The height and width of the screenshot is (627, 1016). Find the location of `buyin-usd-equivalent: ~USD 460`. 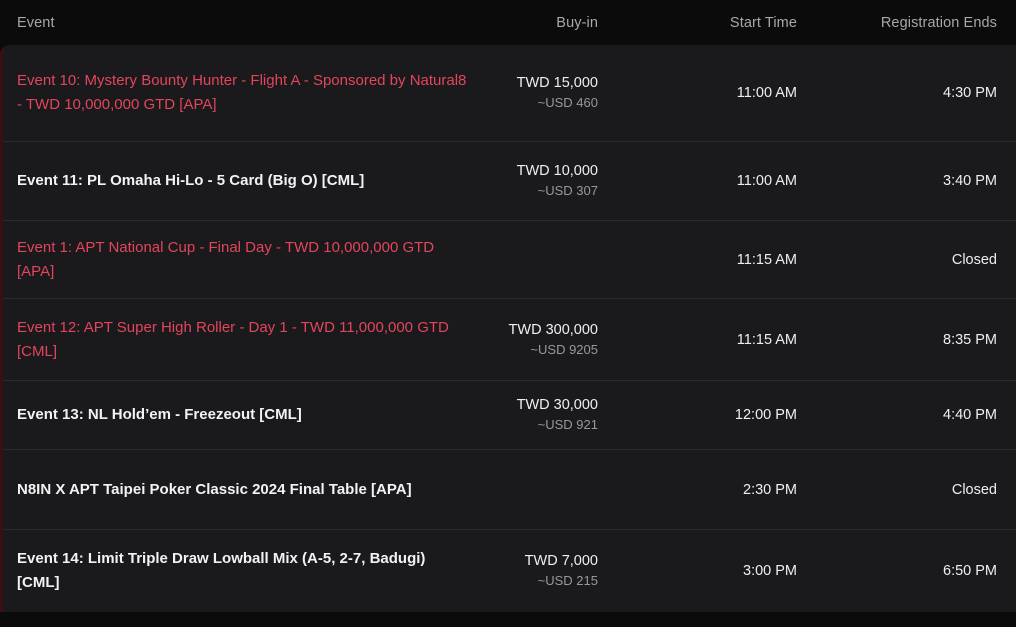

buyin-usd-equivalent: ~USD 460 is located at coordinates (567, 102).